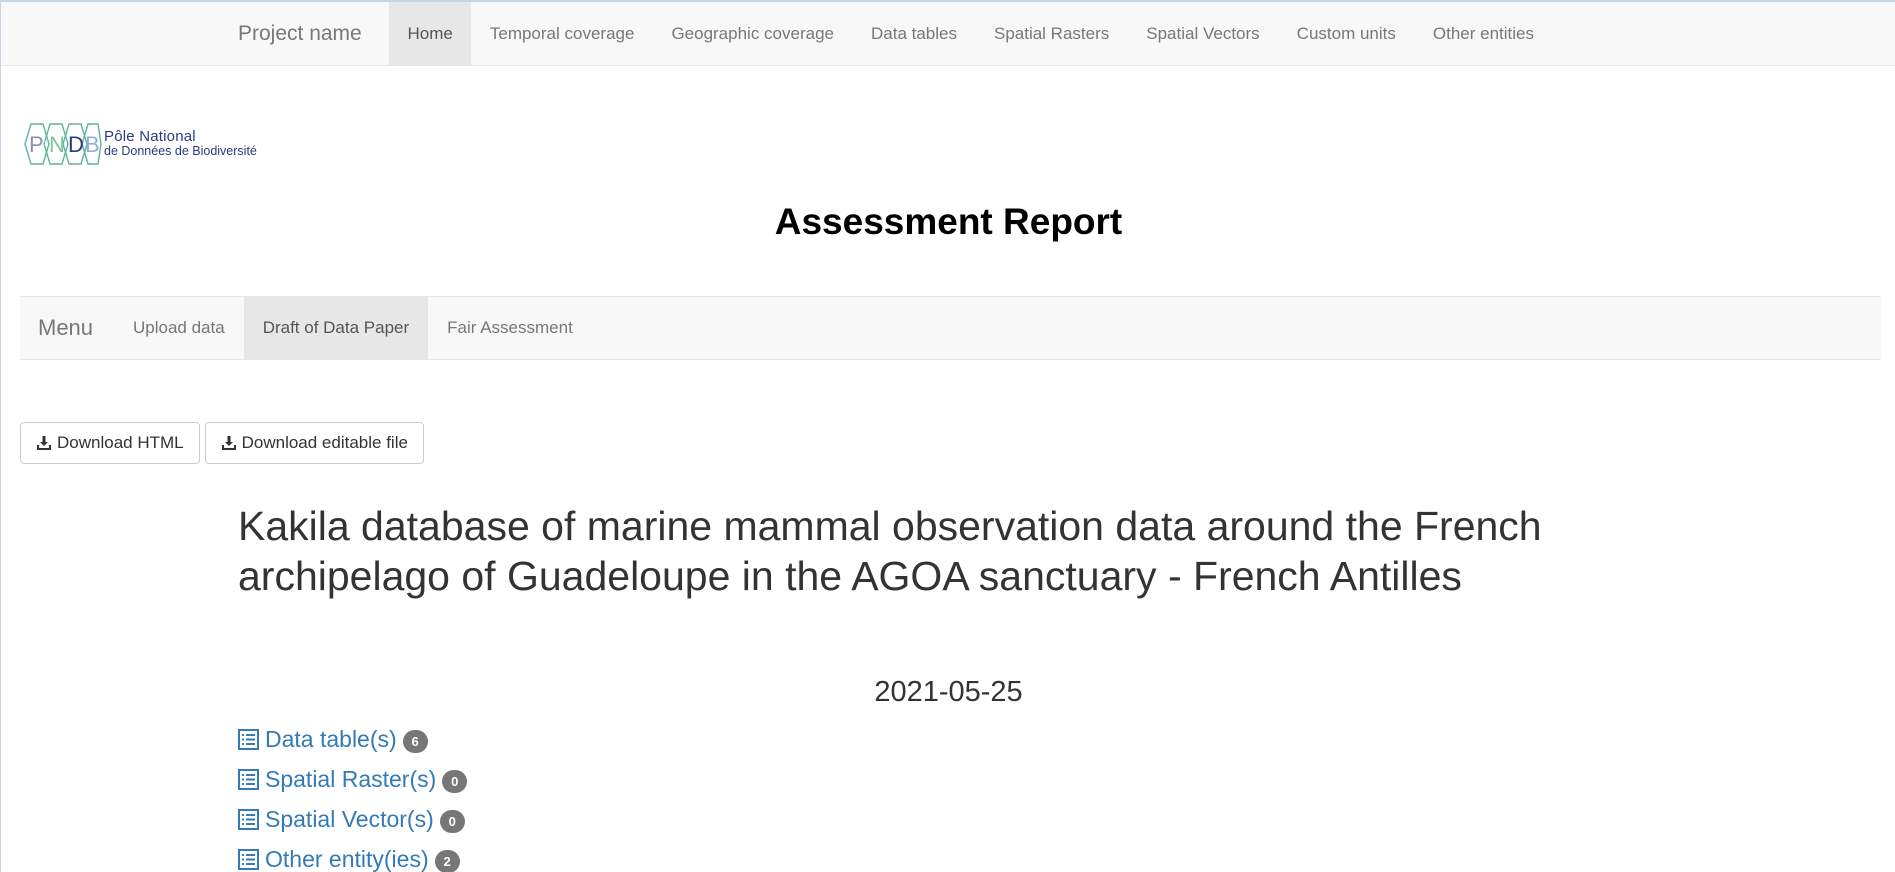 The image size is (1895, 872). I want to click on download-html-button: Download HTML, so click(110, 443).